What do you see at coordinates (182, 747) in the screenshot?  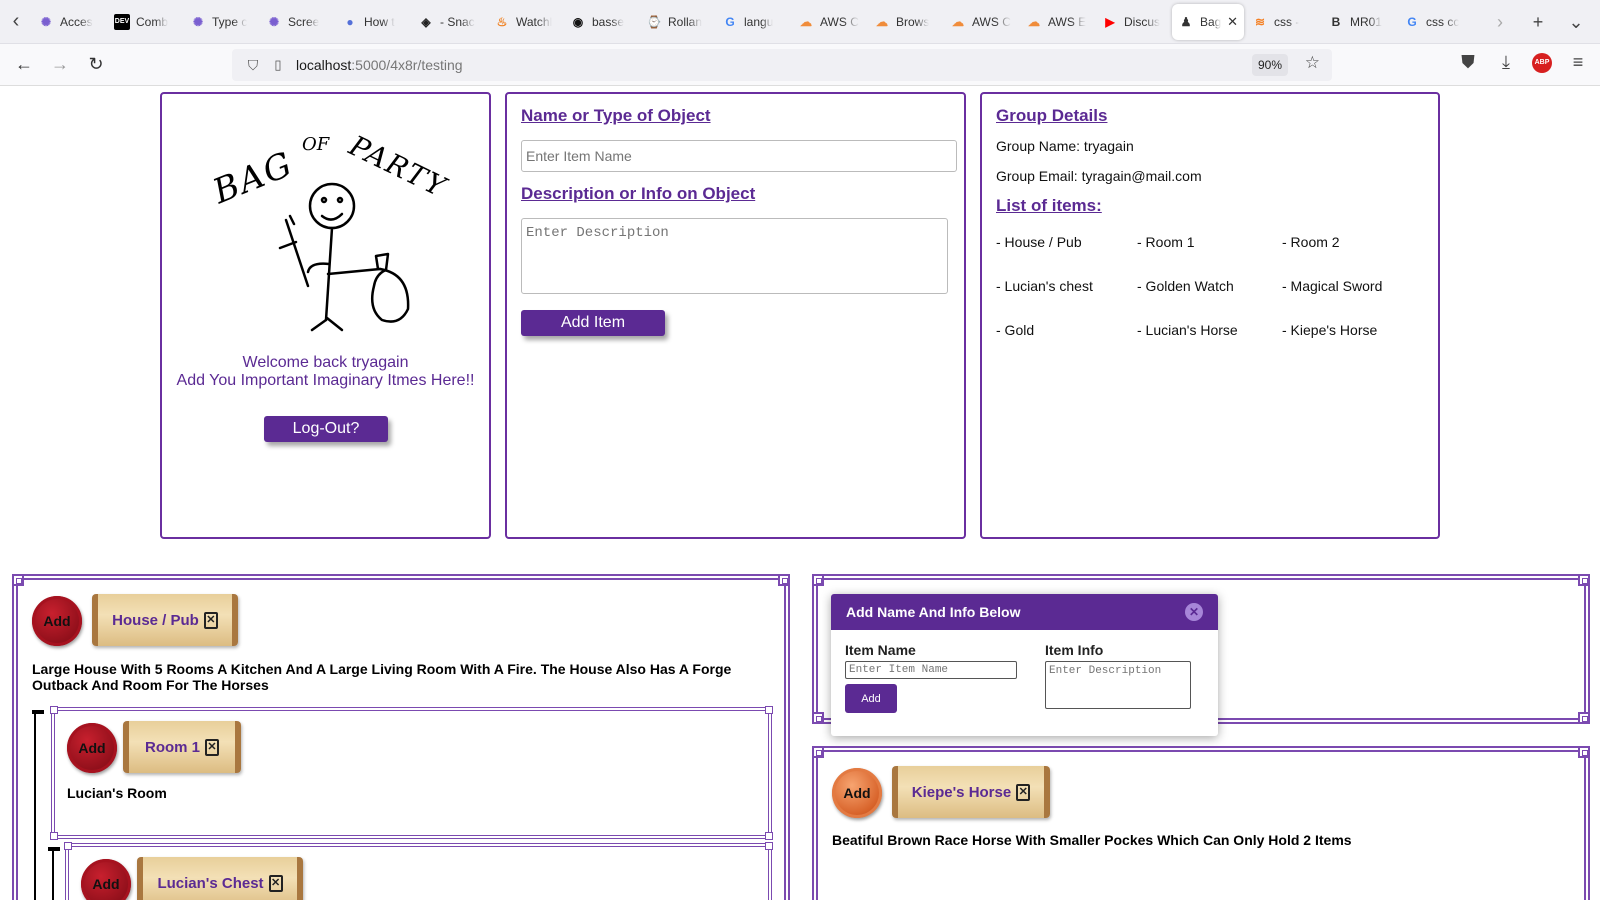 I see `item-scroll-tag: Room 1 ✕` at bounding box center [182, 747].